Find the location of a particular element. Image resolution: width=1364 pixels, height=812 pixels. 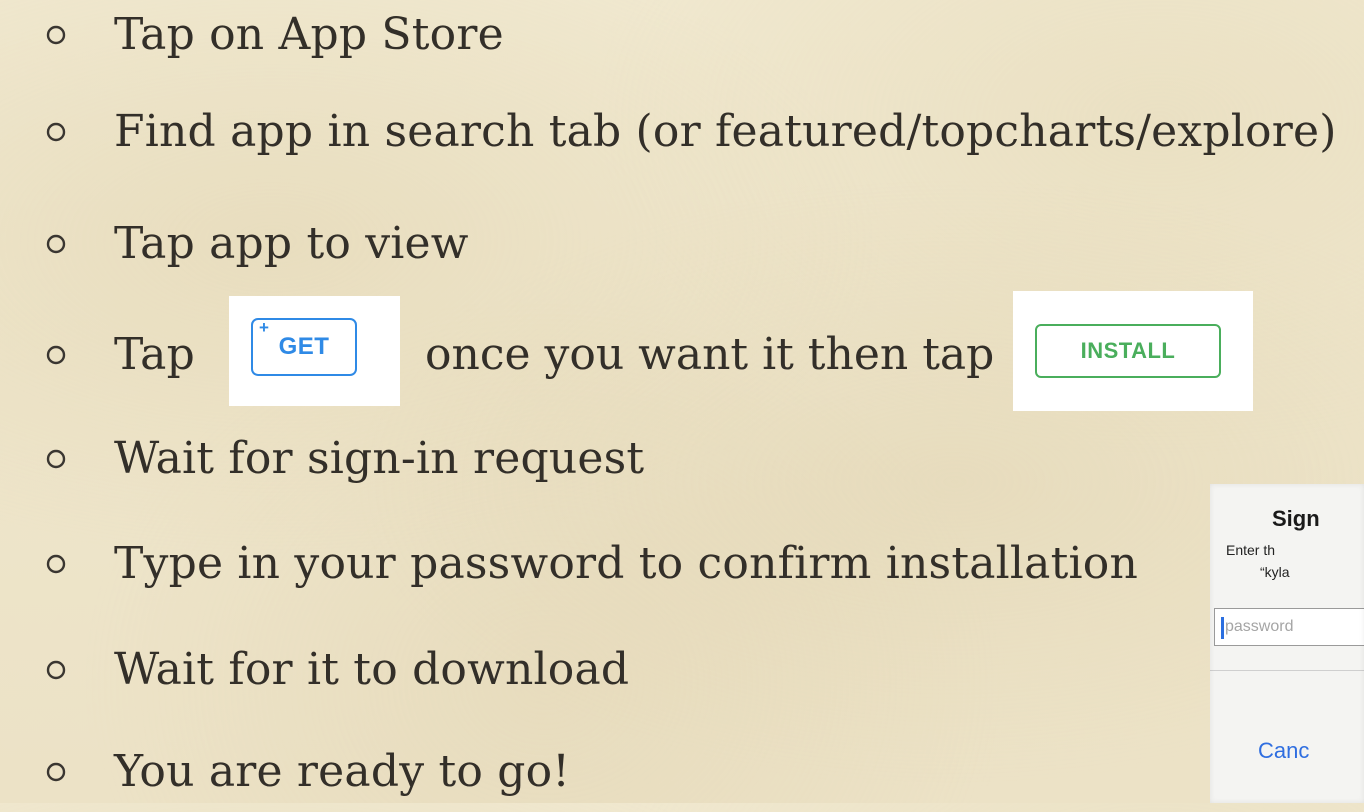

divider is located at coordinates (1287, 670).